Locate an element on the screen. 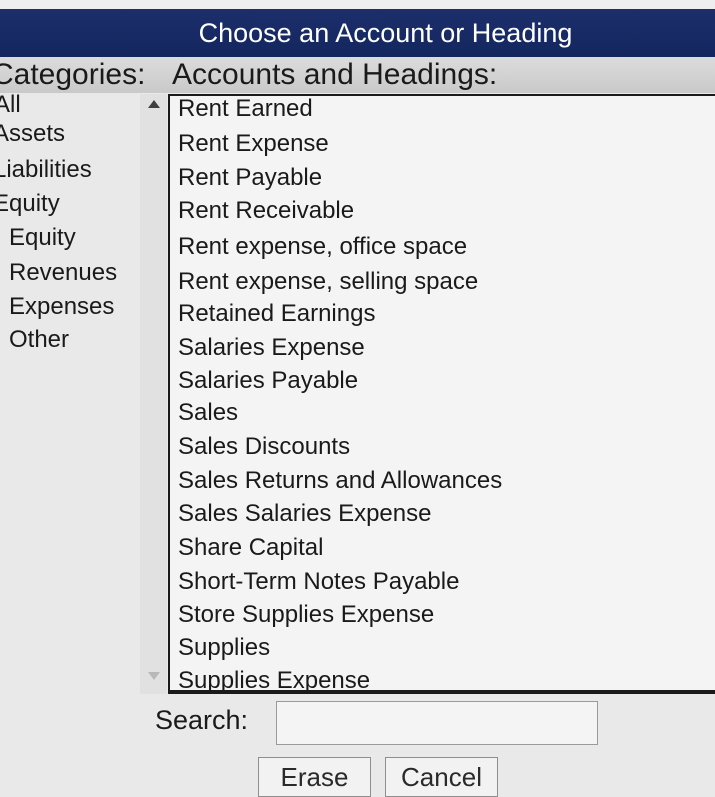  account-item-focused: Supplies Expense is located at coordinates (274, 677).